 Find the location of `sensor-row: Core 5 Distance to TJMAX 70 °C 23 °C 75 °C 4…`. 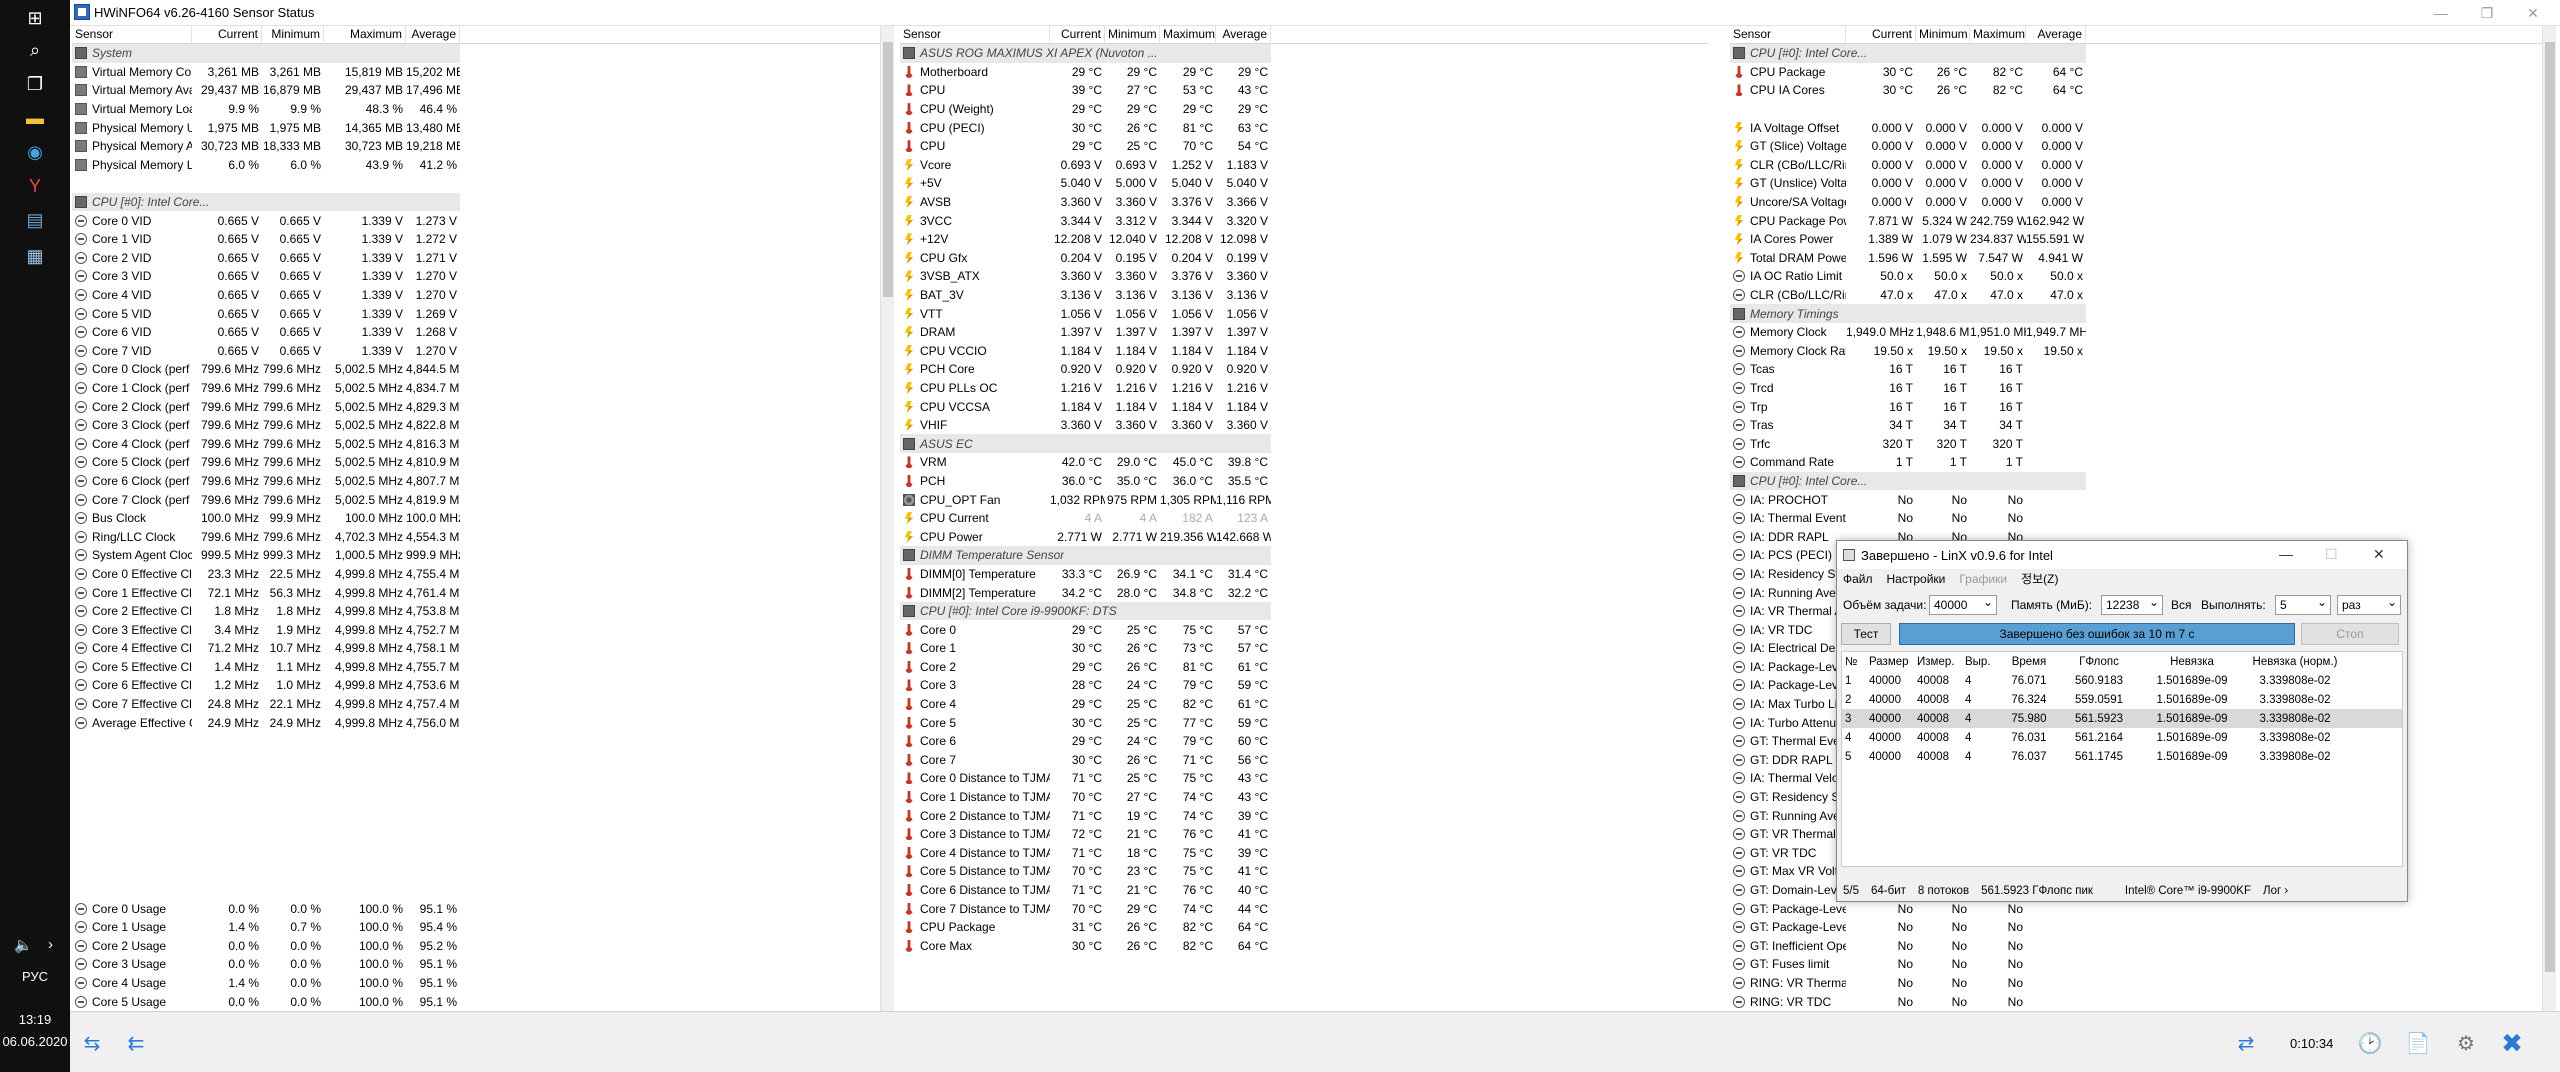

sensor-row: Core 5 Distance to TJMAX 70 °C 23 °C 75 °C 4… is located at coordinates (1304, 871).